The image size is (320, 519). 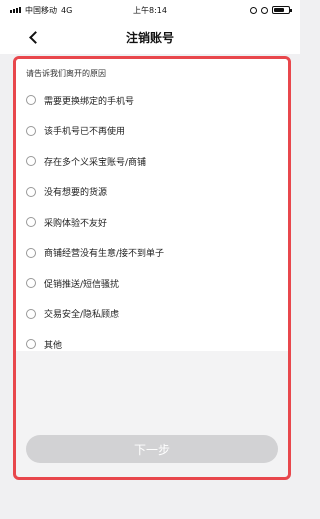 I want to click on back-button, so click(x=33, y=37).